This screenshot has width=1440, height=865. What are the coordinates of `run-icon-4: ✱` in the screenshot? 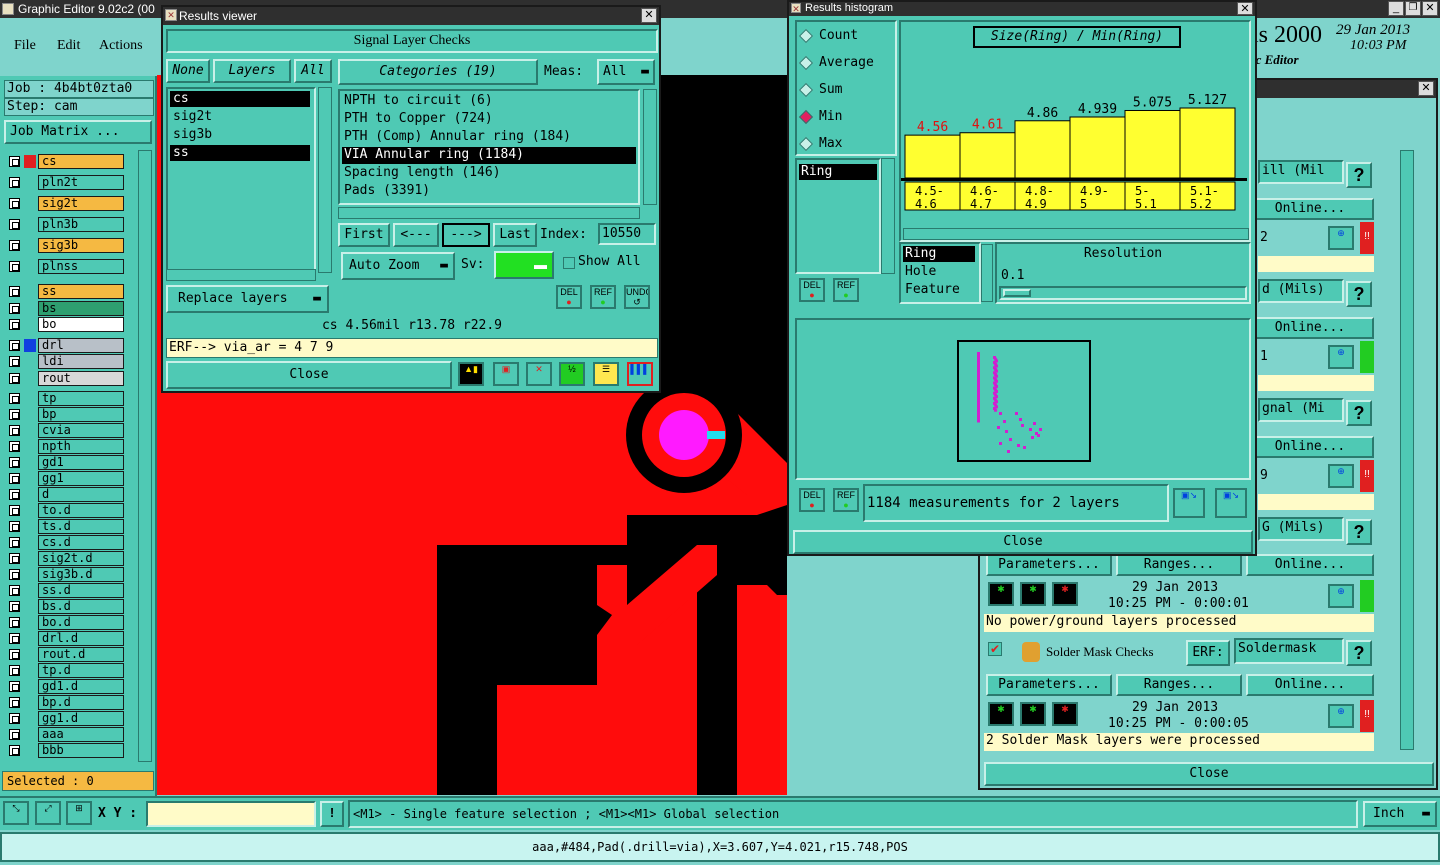 It's located at (1001, 714).